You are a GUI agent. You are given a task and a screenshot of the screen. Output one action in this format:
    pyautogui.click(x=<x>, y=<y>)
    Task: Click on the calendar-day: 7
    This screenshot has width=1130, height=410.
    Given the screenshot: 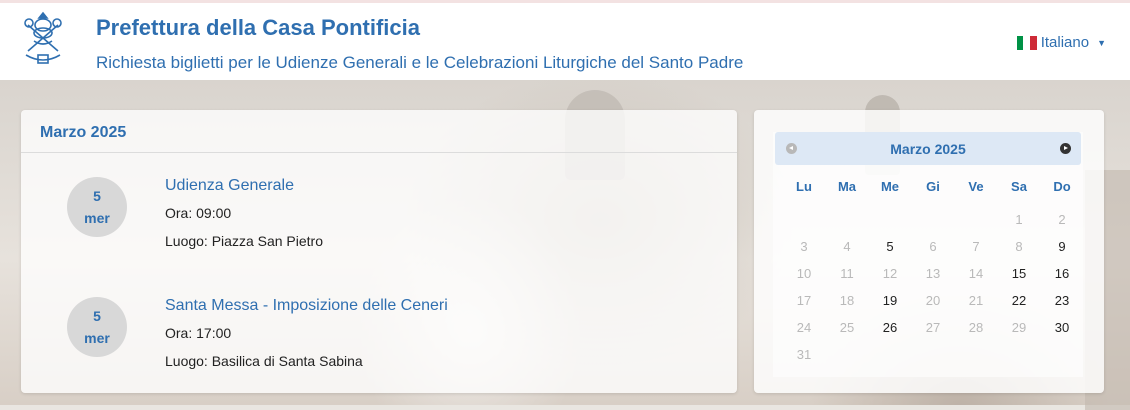 What is the action you would take?
    pyautogui.click(x=976, y=246)
    